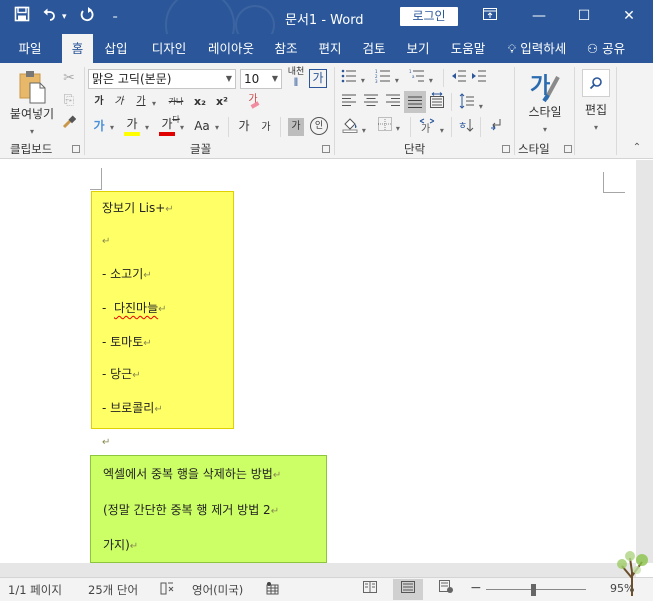 The height and width of the screenshot is (601, 653). What do you see at coordinates (192, 474) in the screenshot?
I see `text-line: 엑셀에서 중복 행을 삭제하는 방법↵` at bounding box center [192, 474].